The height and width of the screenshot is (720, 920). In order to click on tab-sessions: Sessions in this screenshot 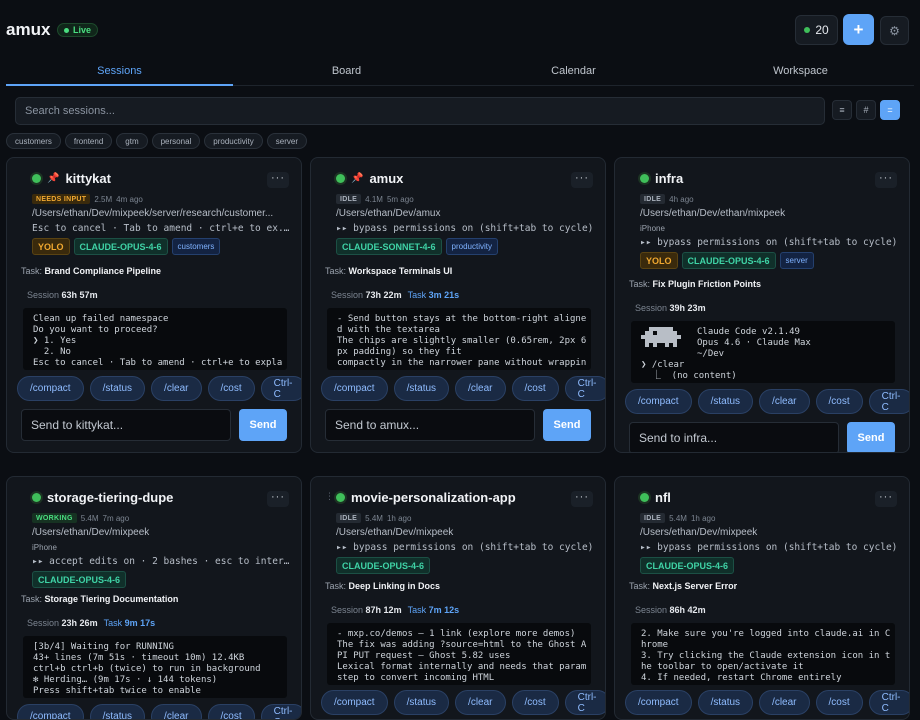, I will do `click(119, 73)`.